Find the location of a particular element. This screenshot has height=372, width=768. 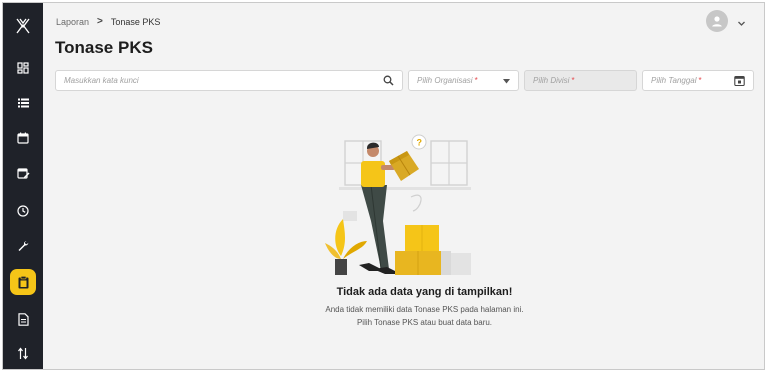

page-title: Tonase PKS is located at coordinates (104, 47).